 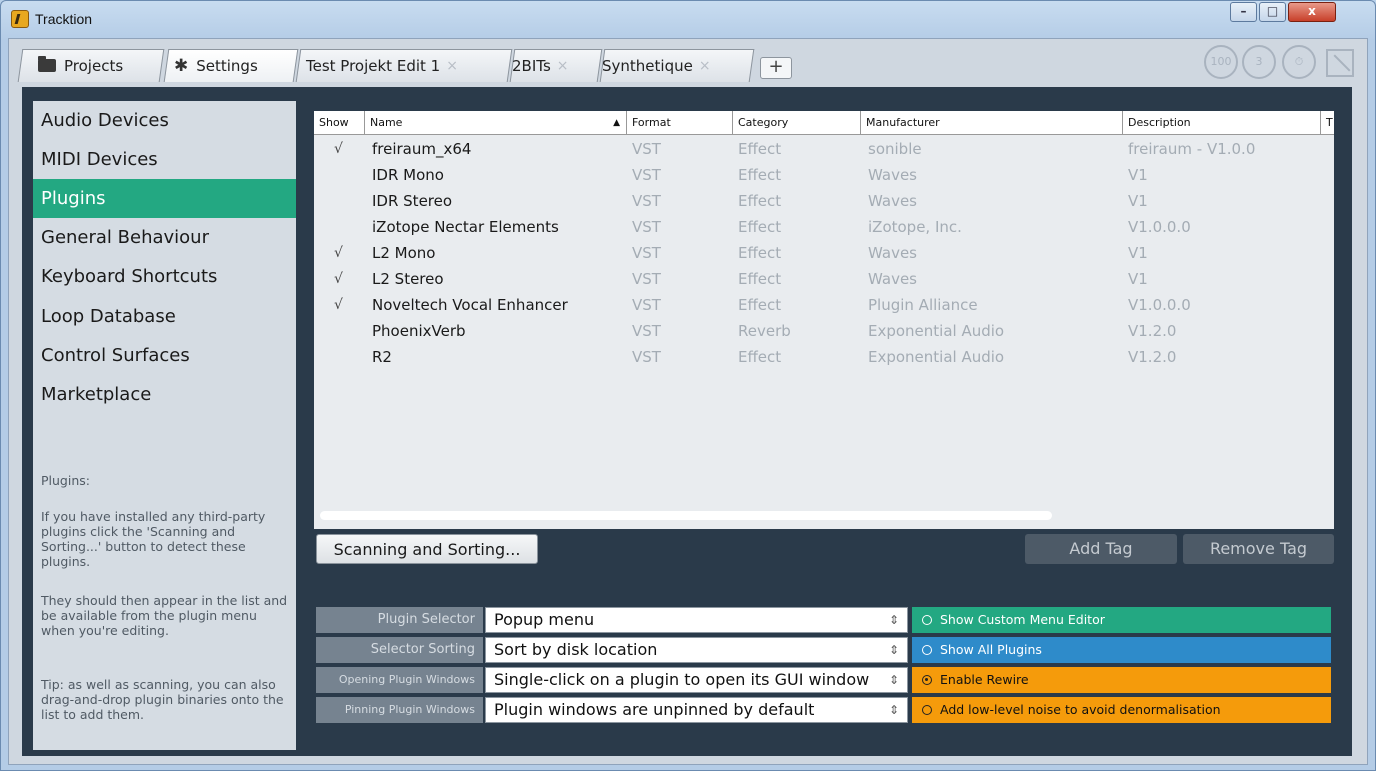 I want to click on plugin-selector-select: Popup menu ⇕, so click(x=696, y=620).